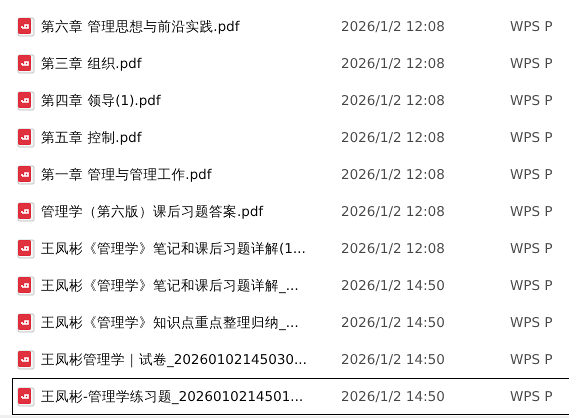 This screenshot has height=418, width=569. I want to click on file-name: 第一章 管理与管理工作.pdf, so click(126, 175).